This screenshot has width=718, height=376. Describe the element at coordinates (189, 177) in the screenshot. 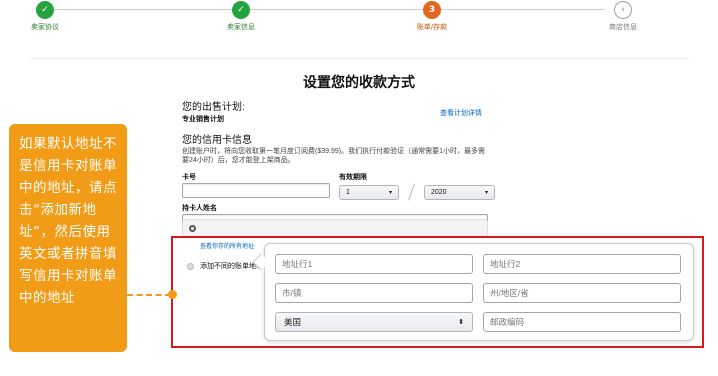

I see `card-number-label: 卡号` at that location.